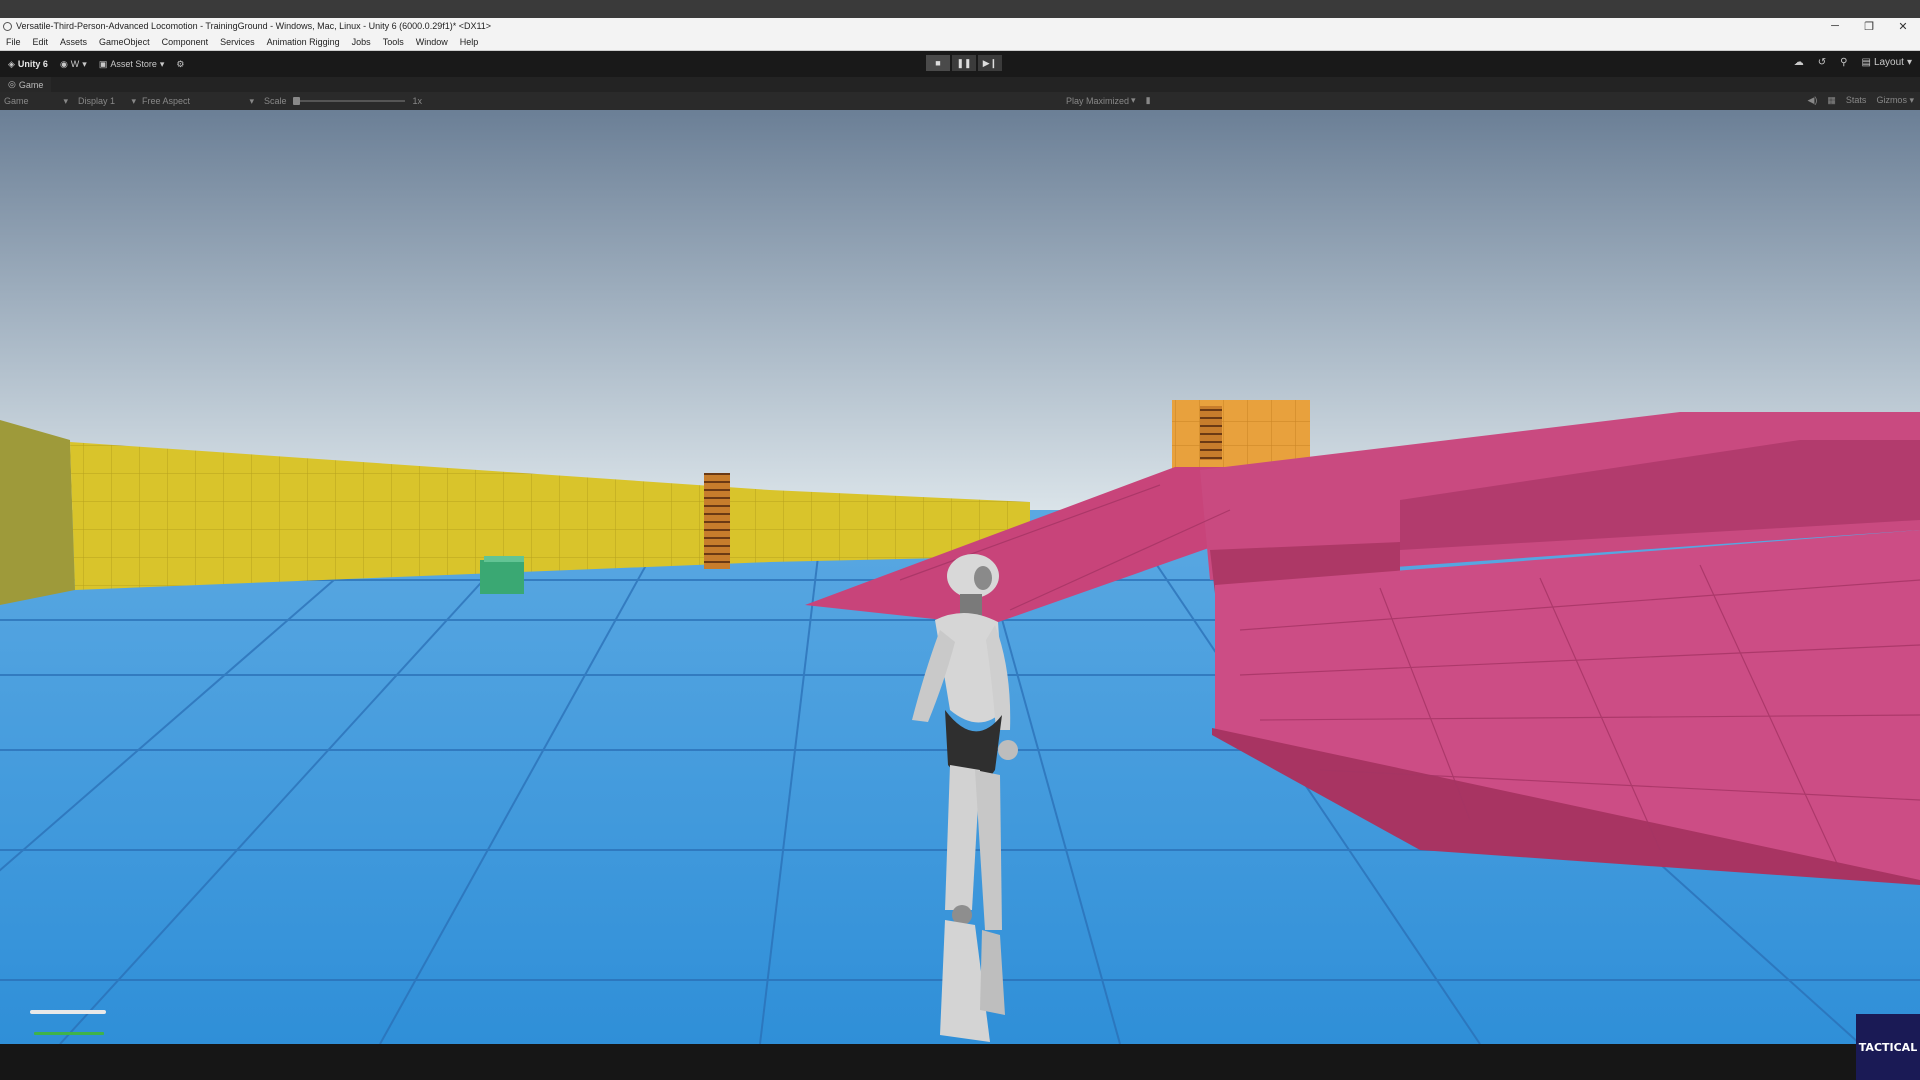  I want to click on unity-app-icon, so click(7, 26).